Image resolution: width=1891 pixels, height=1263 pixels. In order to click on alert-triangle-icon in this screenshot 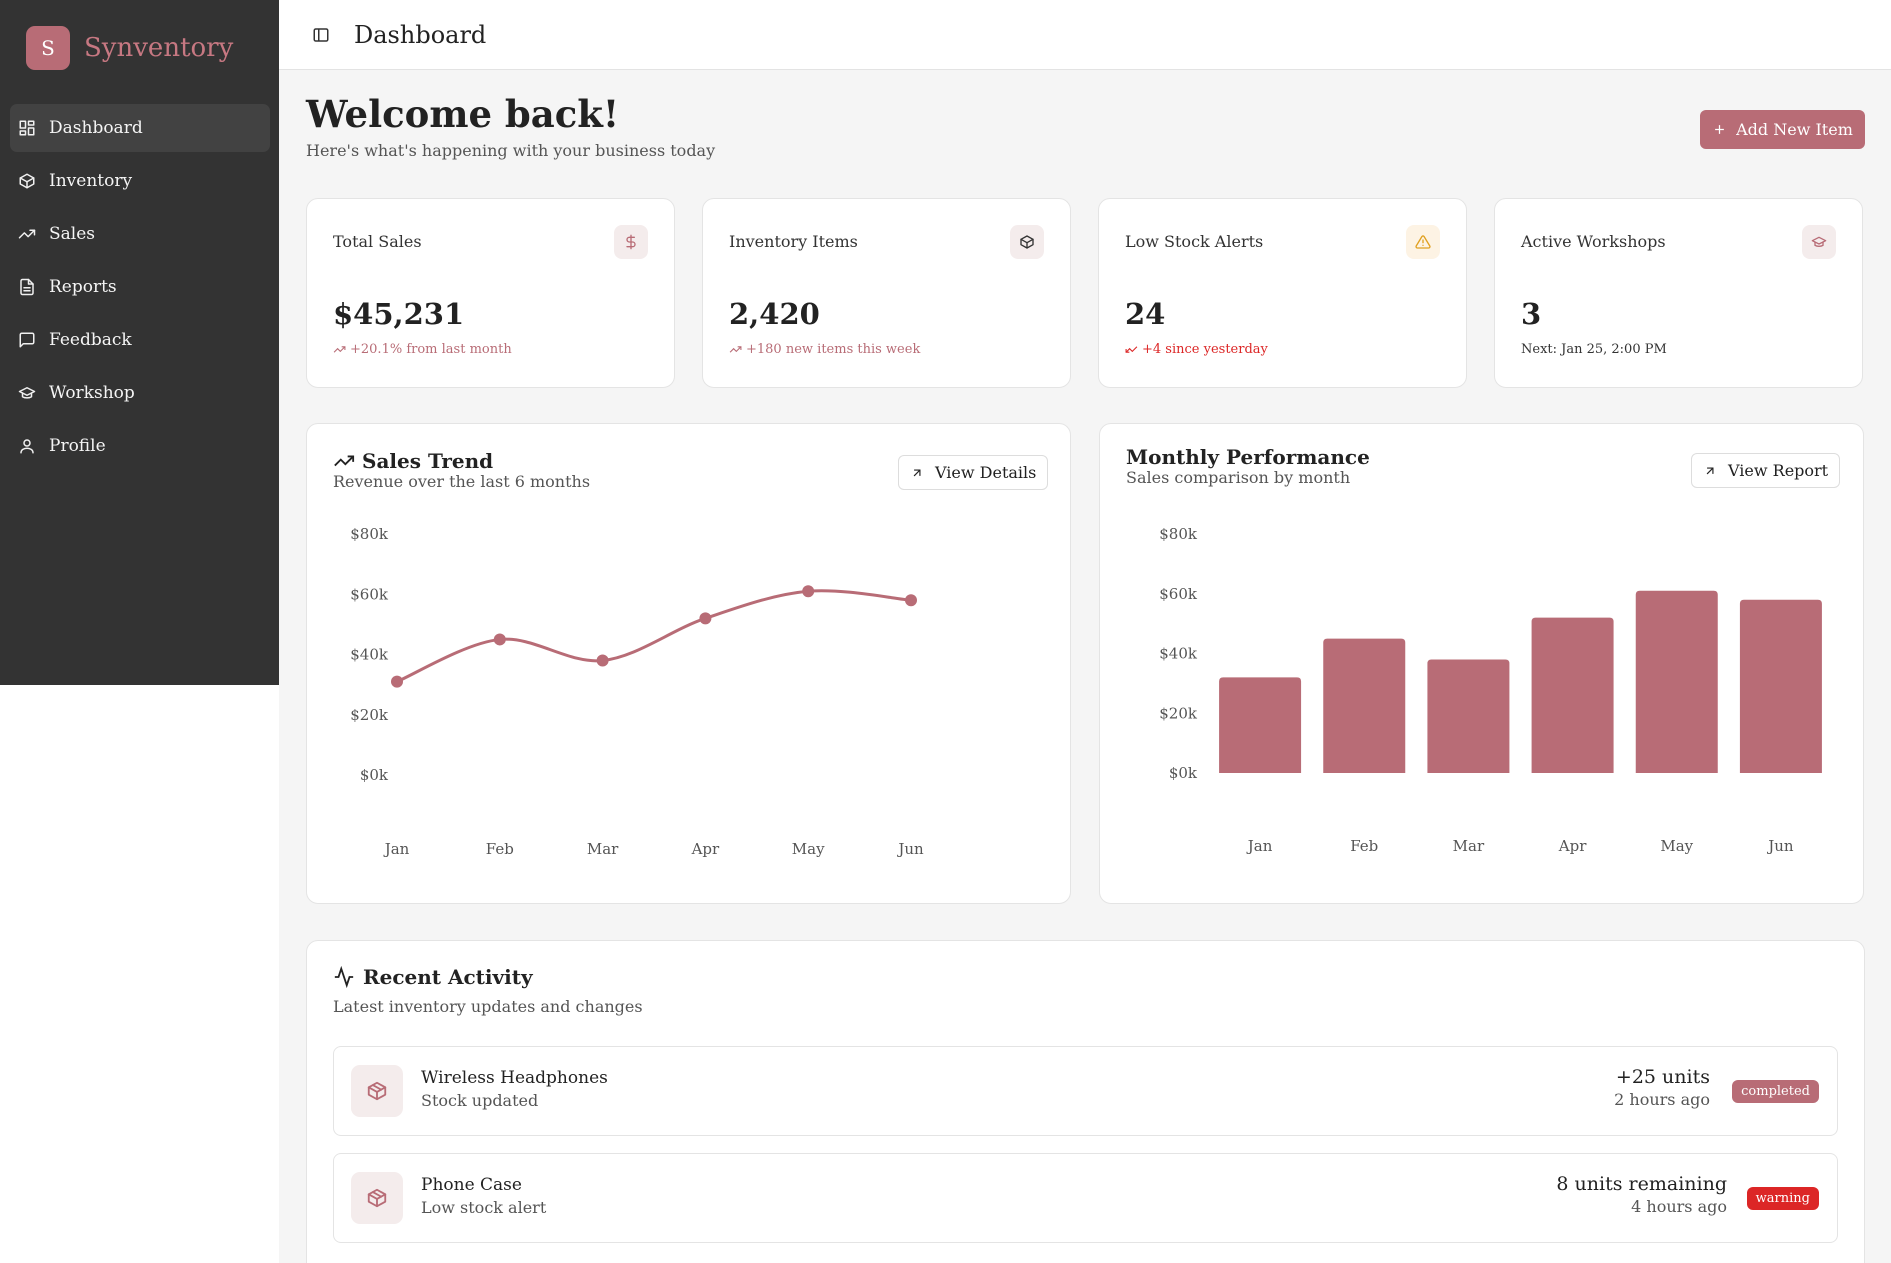, I will do `click(1423, 242)`.